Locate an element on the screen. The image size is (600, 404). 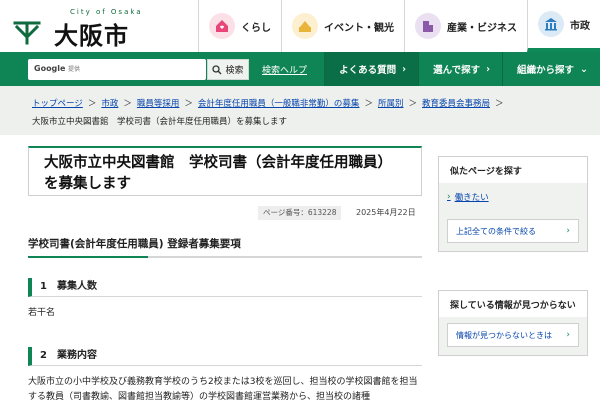
gnav-kurashi-label: くらし is located at coordinates (256, 28).